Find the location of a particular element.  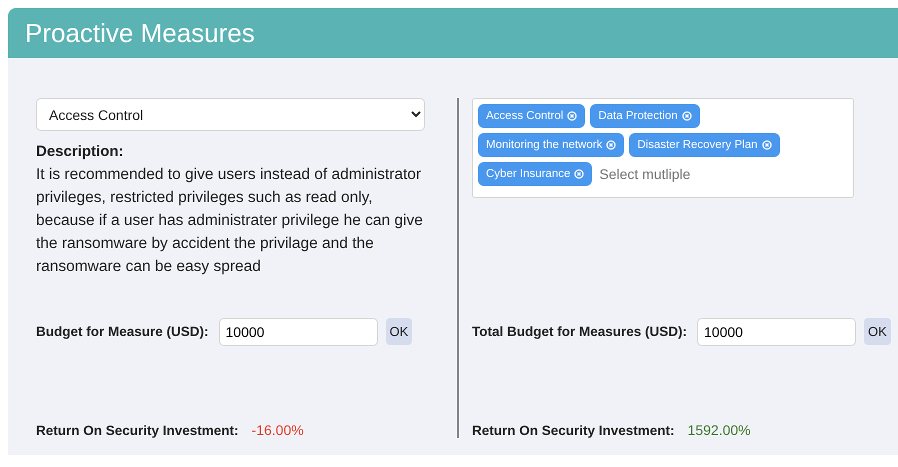

budget-input: 10000 is located at coordinates (298, 332).